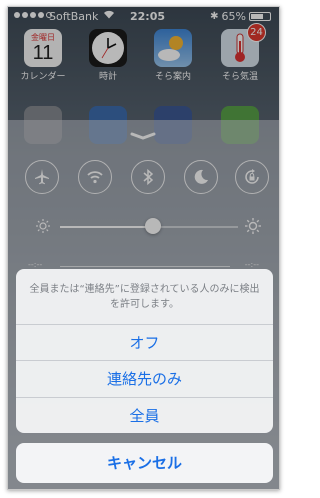 This screenshot has width=320, height=498. Describe the element at coordinates (144, 297) in the screenshot. I see `action-sheet-message: 全員または“連絡先”に登録されている人のみに検出を許可します。` at that location.